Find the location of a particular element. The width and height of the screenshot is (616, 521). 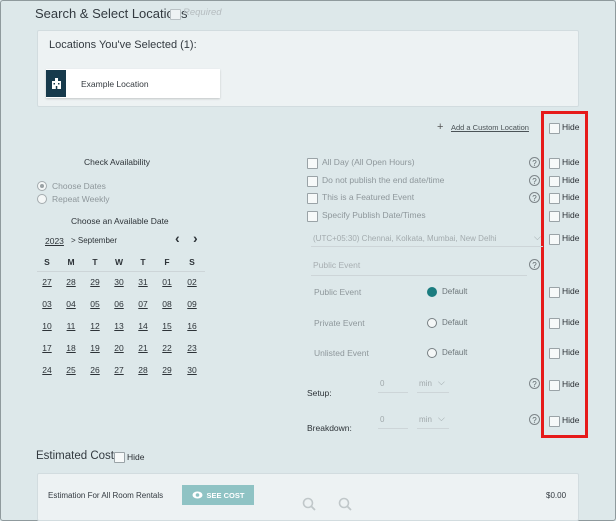

building-icon is located at coordinates (56, 83).